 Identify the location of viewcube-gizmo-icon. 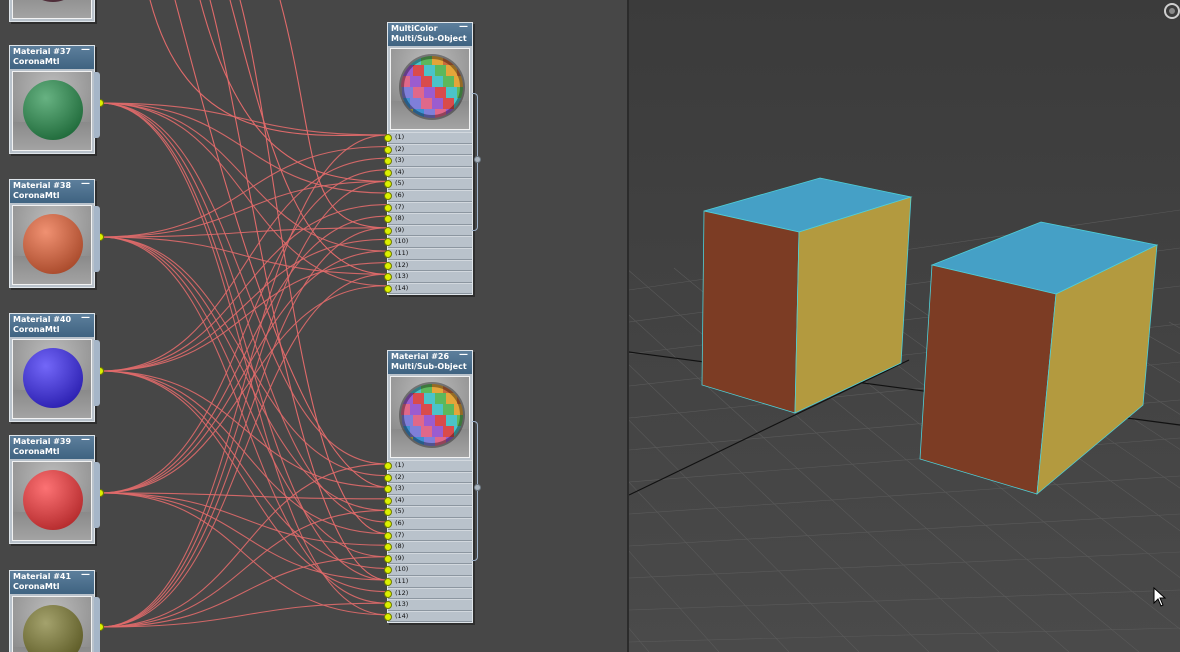
(1170, 11).